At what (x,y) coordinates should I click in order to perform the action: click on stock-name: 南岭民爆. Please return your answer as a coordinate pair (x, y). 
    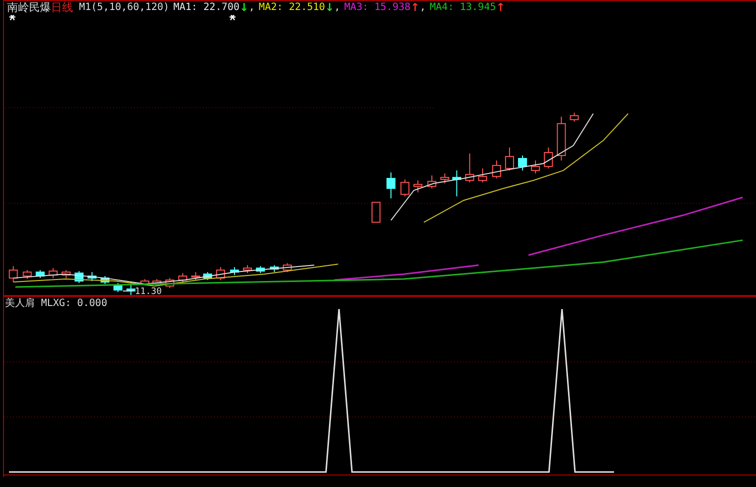
    Looking at the image, I should click on (29, 7).